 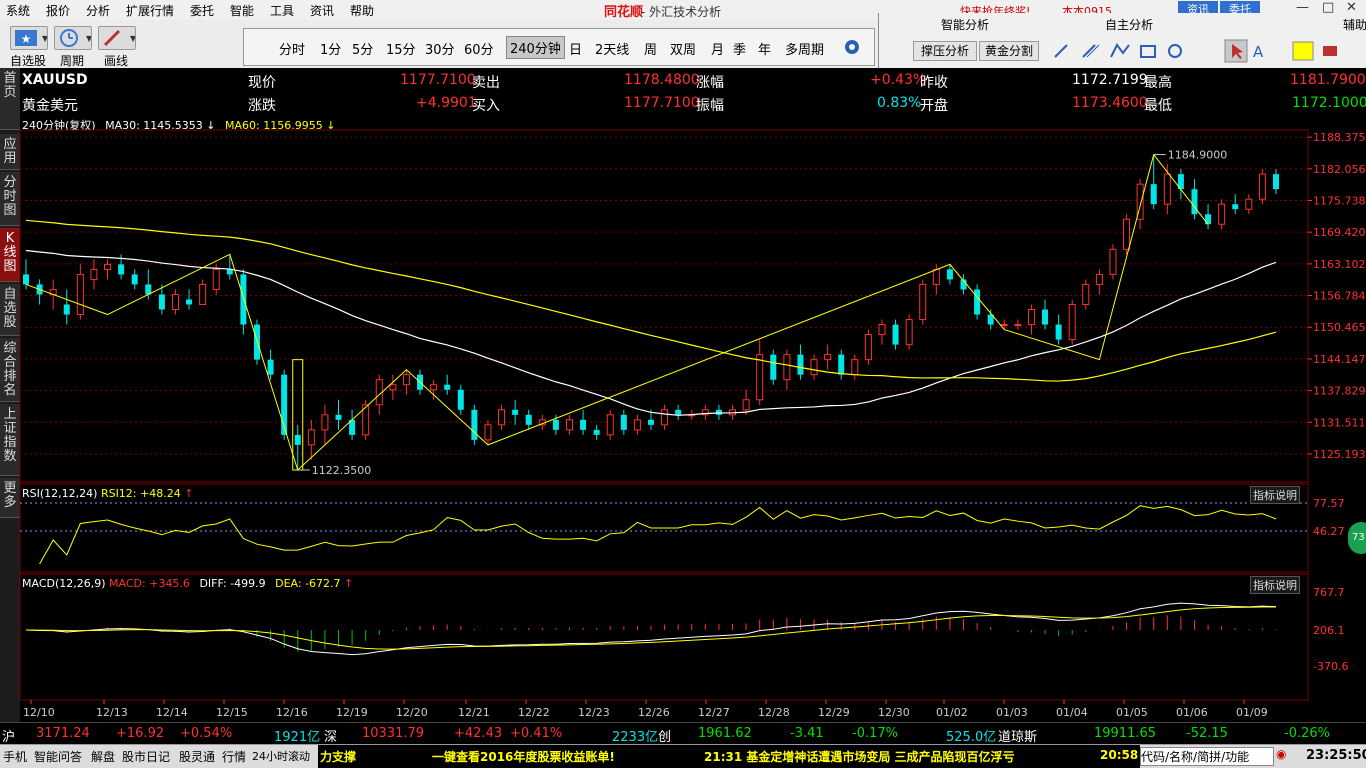 I want to click on rsi-arrow-icon: ↑, so click(x=187, y=493).